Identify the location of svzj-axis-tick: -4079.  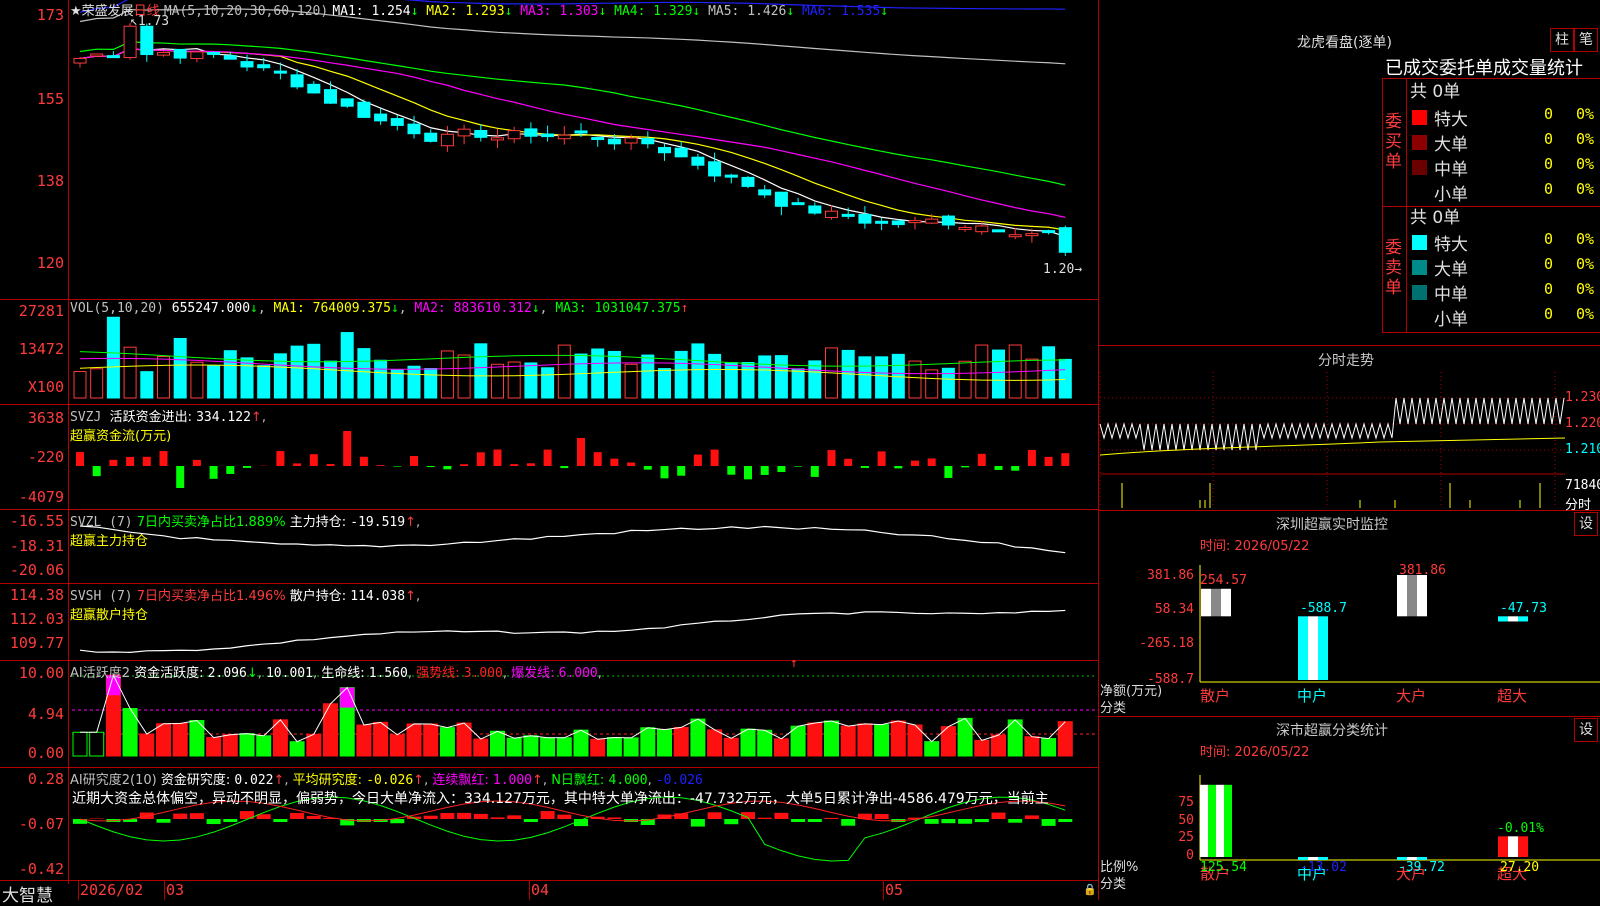
(32, 497).